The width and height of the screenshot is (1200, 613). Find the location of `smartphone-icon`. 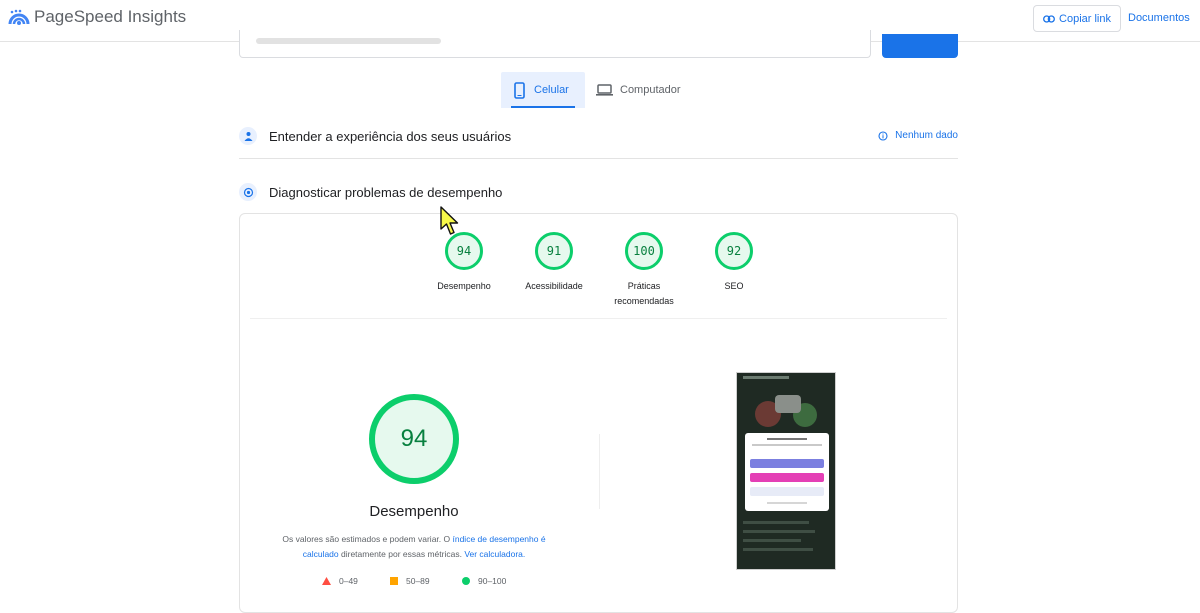

smartphone-icon is located at coordinates (519, 90).